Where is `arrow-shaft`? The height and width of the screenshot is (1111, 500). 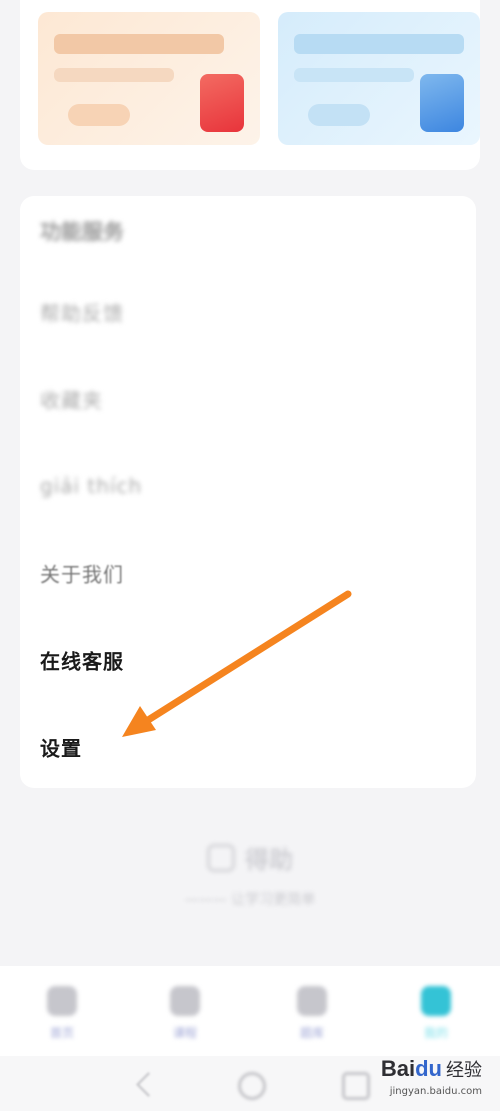 arrow-shaft is located at coordinates (246, 658).